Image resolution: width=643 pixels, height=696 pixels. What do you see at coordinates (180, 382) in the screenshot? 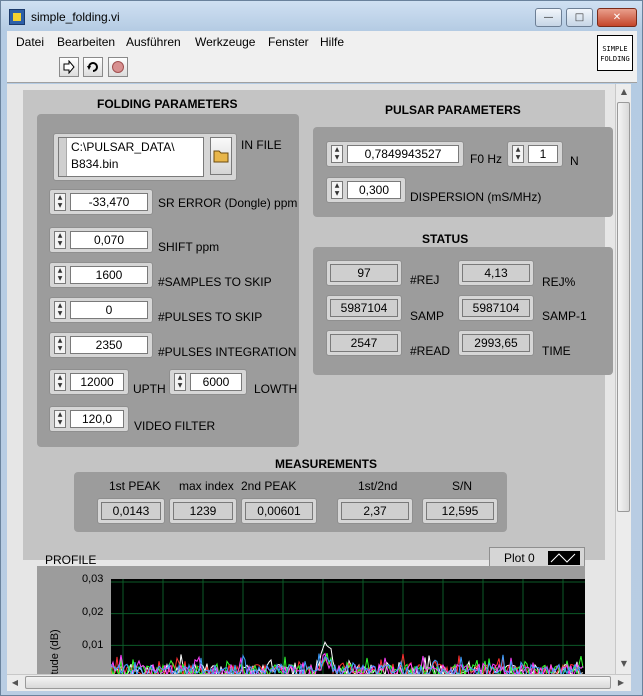
I see `lowth-spinner: ▲ ▼` at bounding box center [180, 382].